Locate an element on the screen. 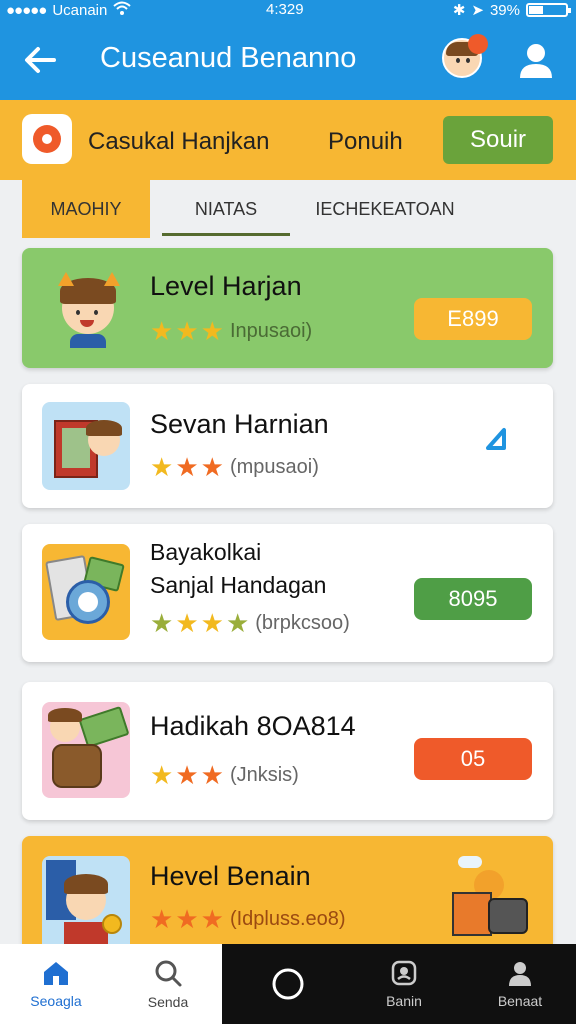 The width and height of the screenshot is (576, 1024). item-title: Sevan Harnian is located at coordinates (239, 424).